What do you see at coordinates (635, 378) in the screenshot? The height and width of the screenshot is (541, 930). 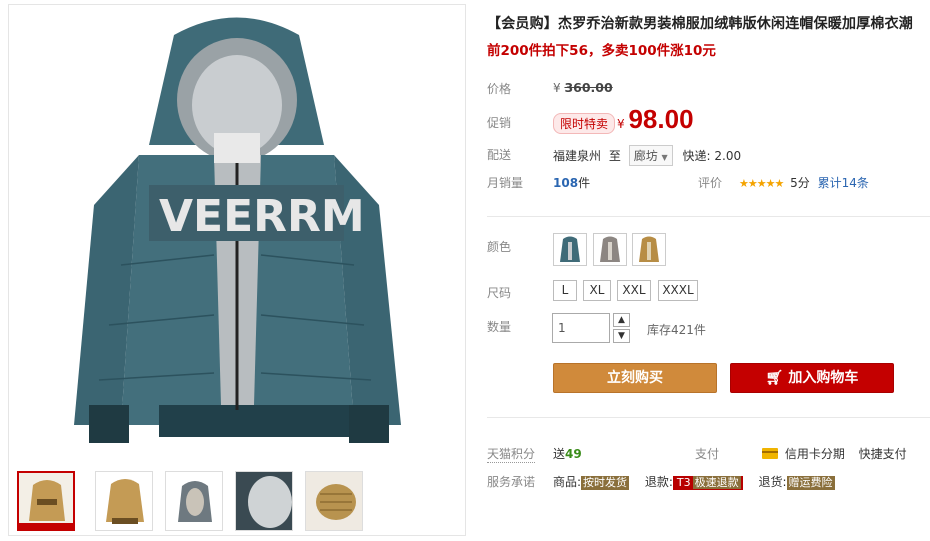 I see `buy-now-button: 立刻购买` at bounding box center [635, 378].